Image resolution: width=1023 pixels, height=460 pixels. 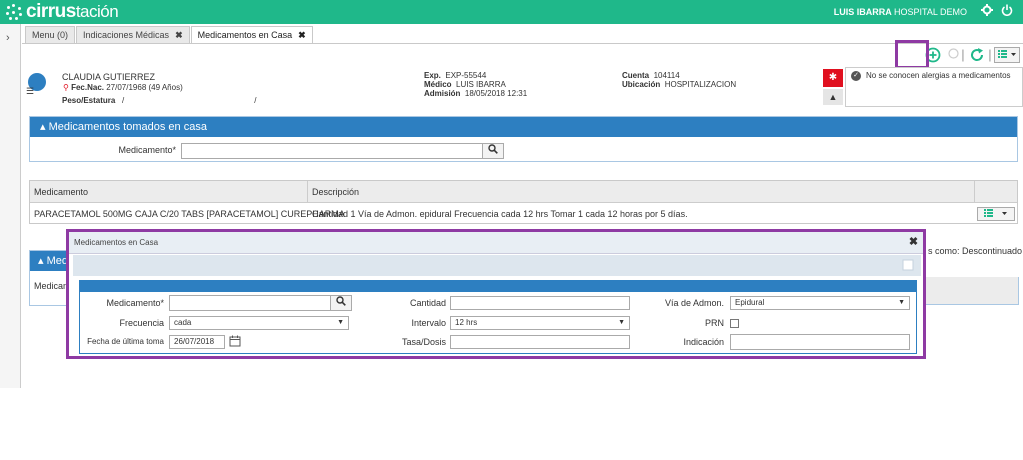 What do you see at coordinates (133, 34) in the screenshot?
I see `tab-indicaciones-medicas: Indicaciones Médicas ✖` at bounding box center [133, 34].